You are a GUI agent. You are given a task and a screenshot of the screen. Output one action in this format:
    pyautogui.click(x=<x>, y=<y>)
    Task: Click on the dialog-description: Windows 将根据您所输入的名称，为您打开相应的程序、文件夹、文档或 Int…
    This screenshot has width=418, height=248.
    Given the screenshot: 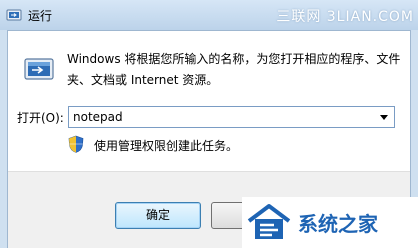 What is the action you would take?
    pyautogui.click(x=234, y=69)
    